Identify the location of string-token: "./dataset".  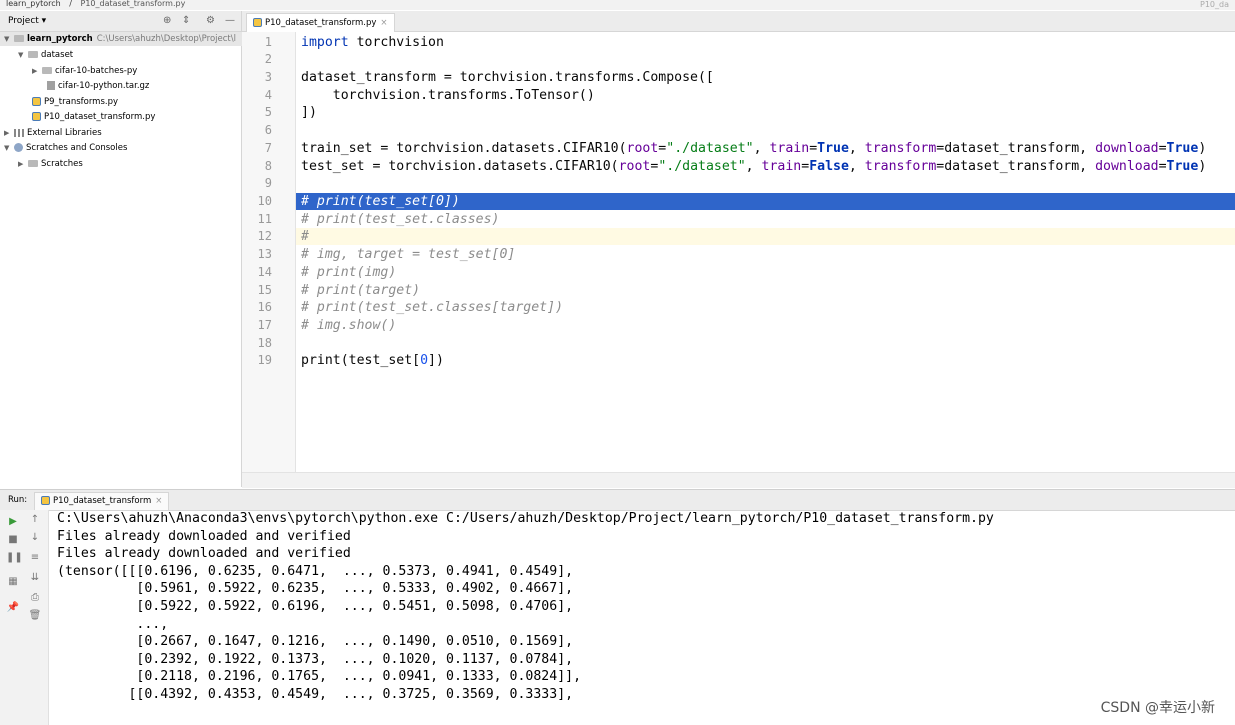
(710, 148).